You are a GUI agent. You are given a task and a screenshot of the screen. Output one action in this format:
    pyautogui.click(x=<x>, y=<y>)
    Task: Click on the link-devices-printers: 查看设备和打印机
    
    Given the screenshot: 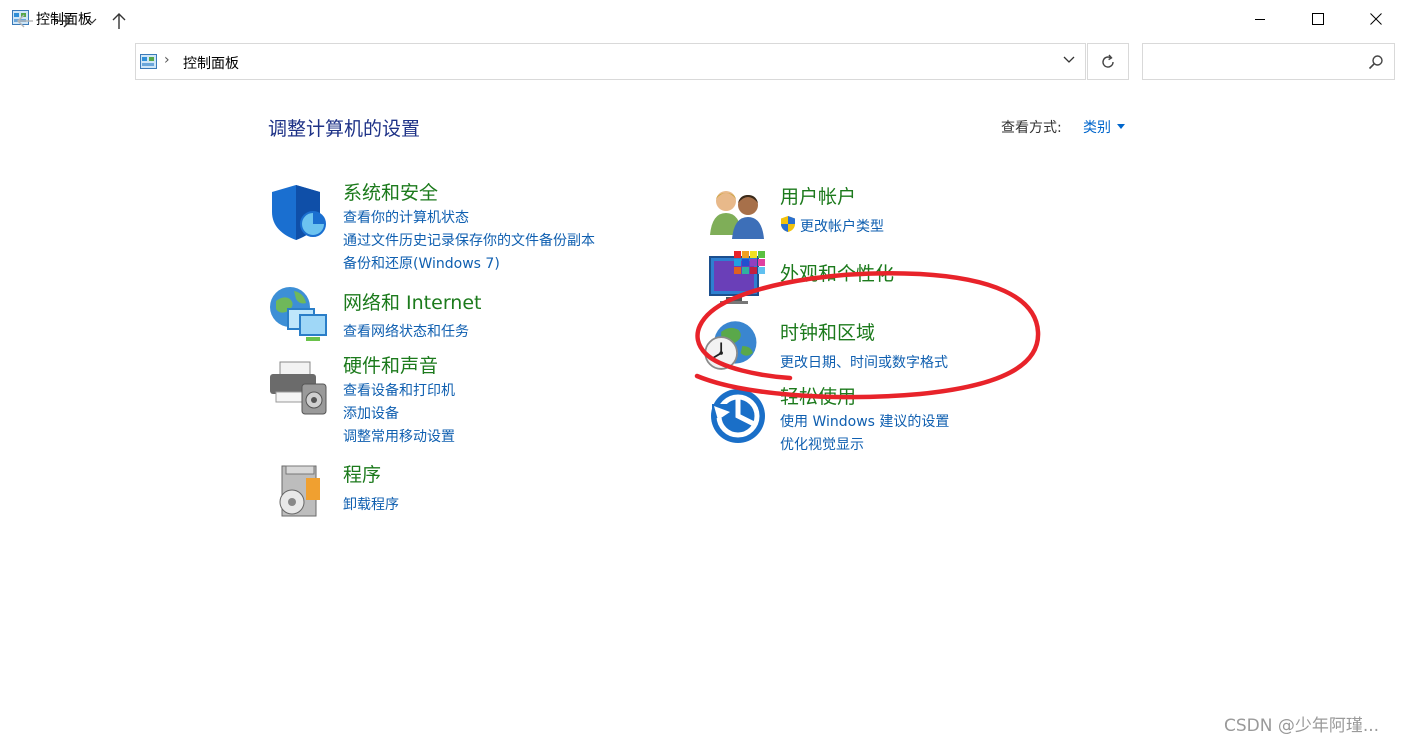 What is the action you would take?
    pyautogui.click(x=399, y=390)
    